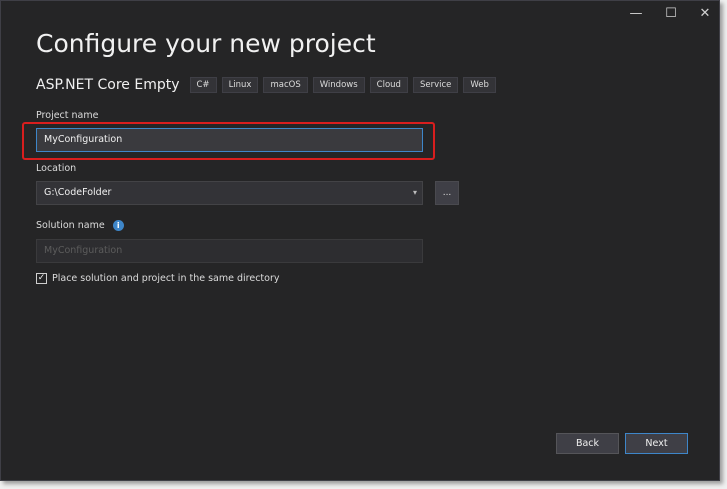 This screenshot has width=727, height=489. What do you see at coordinates (671, 14) in the screenshot?
I see `maximize-icon: ☐` at bounding box center [671, 14].